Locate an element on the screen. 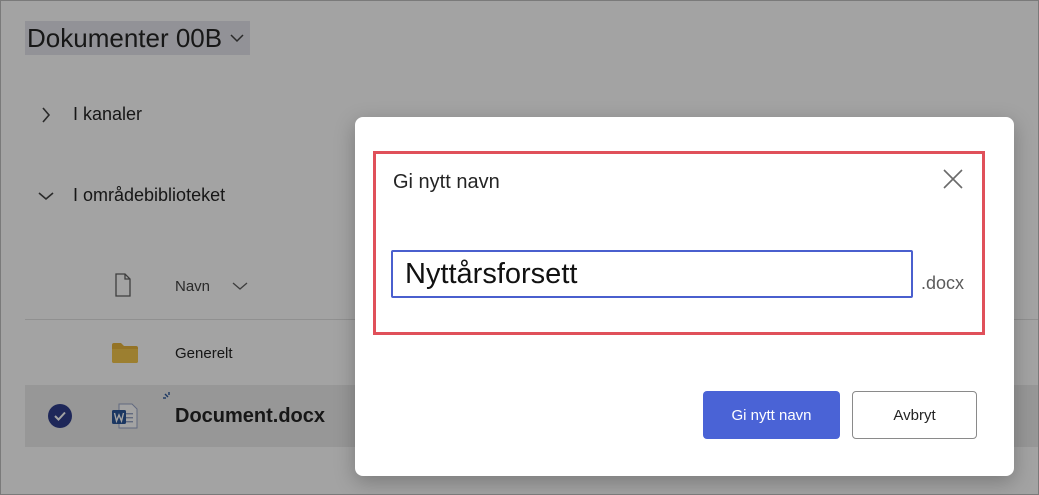  close-icon is located at coordinates (953, 179).